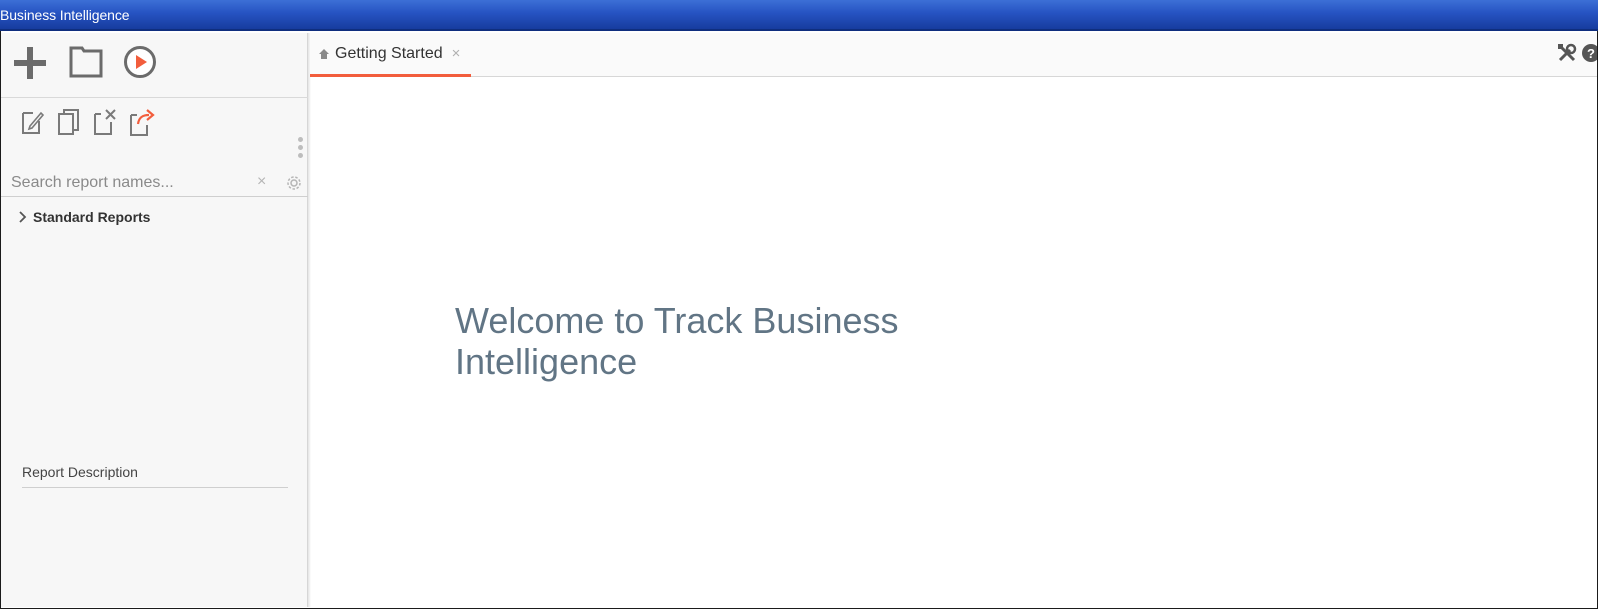  I want to click on report-description-label: Report Description, so click(155, 476).